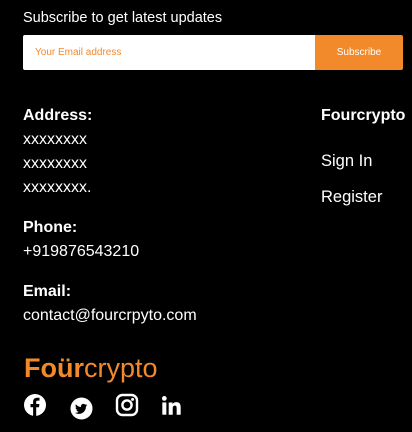 This screenshot has width=412, height=432. What do you see at coordinates (81, 251) in the screenshot?
I see `phone-number: +919876543210` at bounding box center [81, 251].